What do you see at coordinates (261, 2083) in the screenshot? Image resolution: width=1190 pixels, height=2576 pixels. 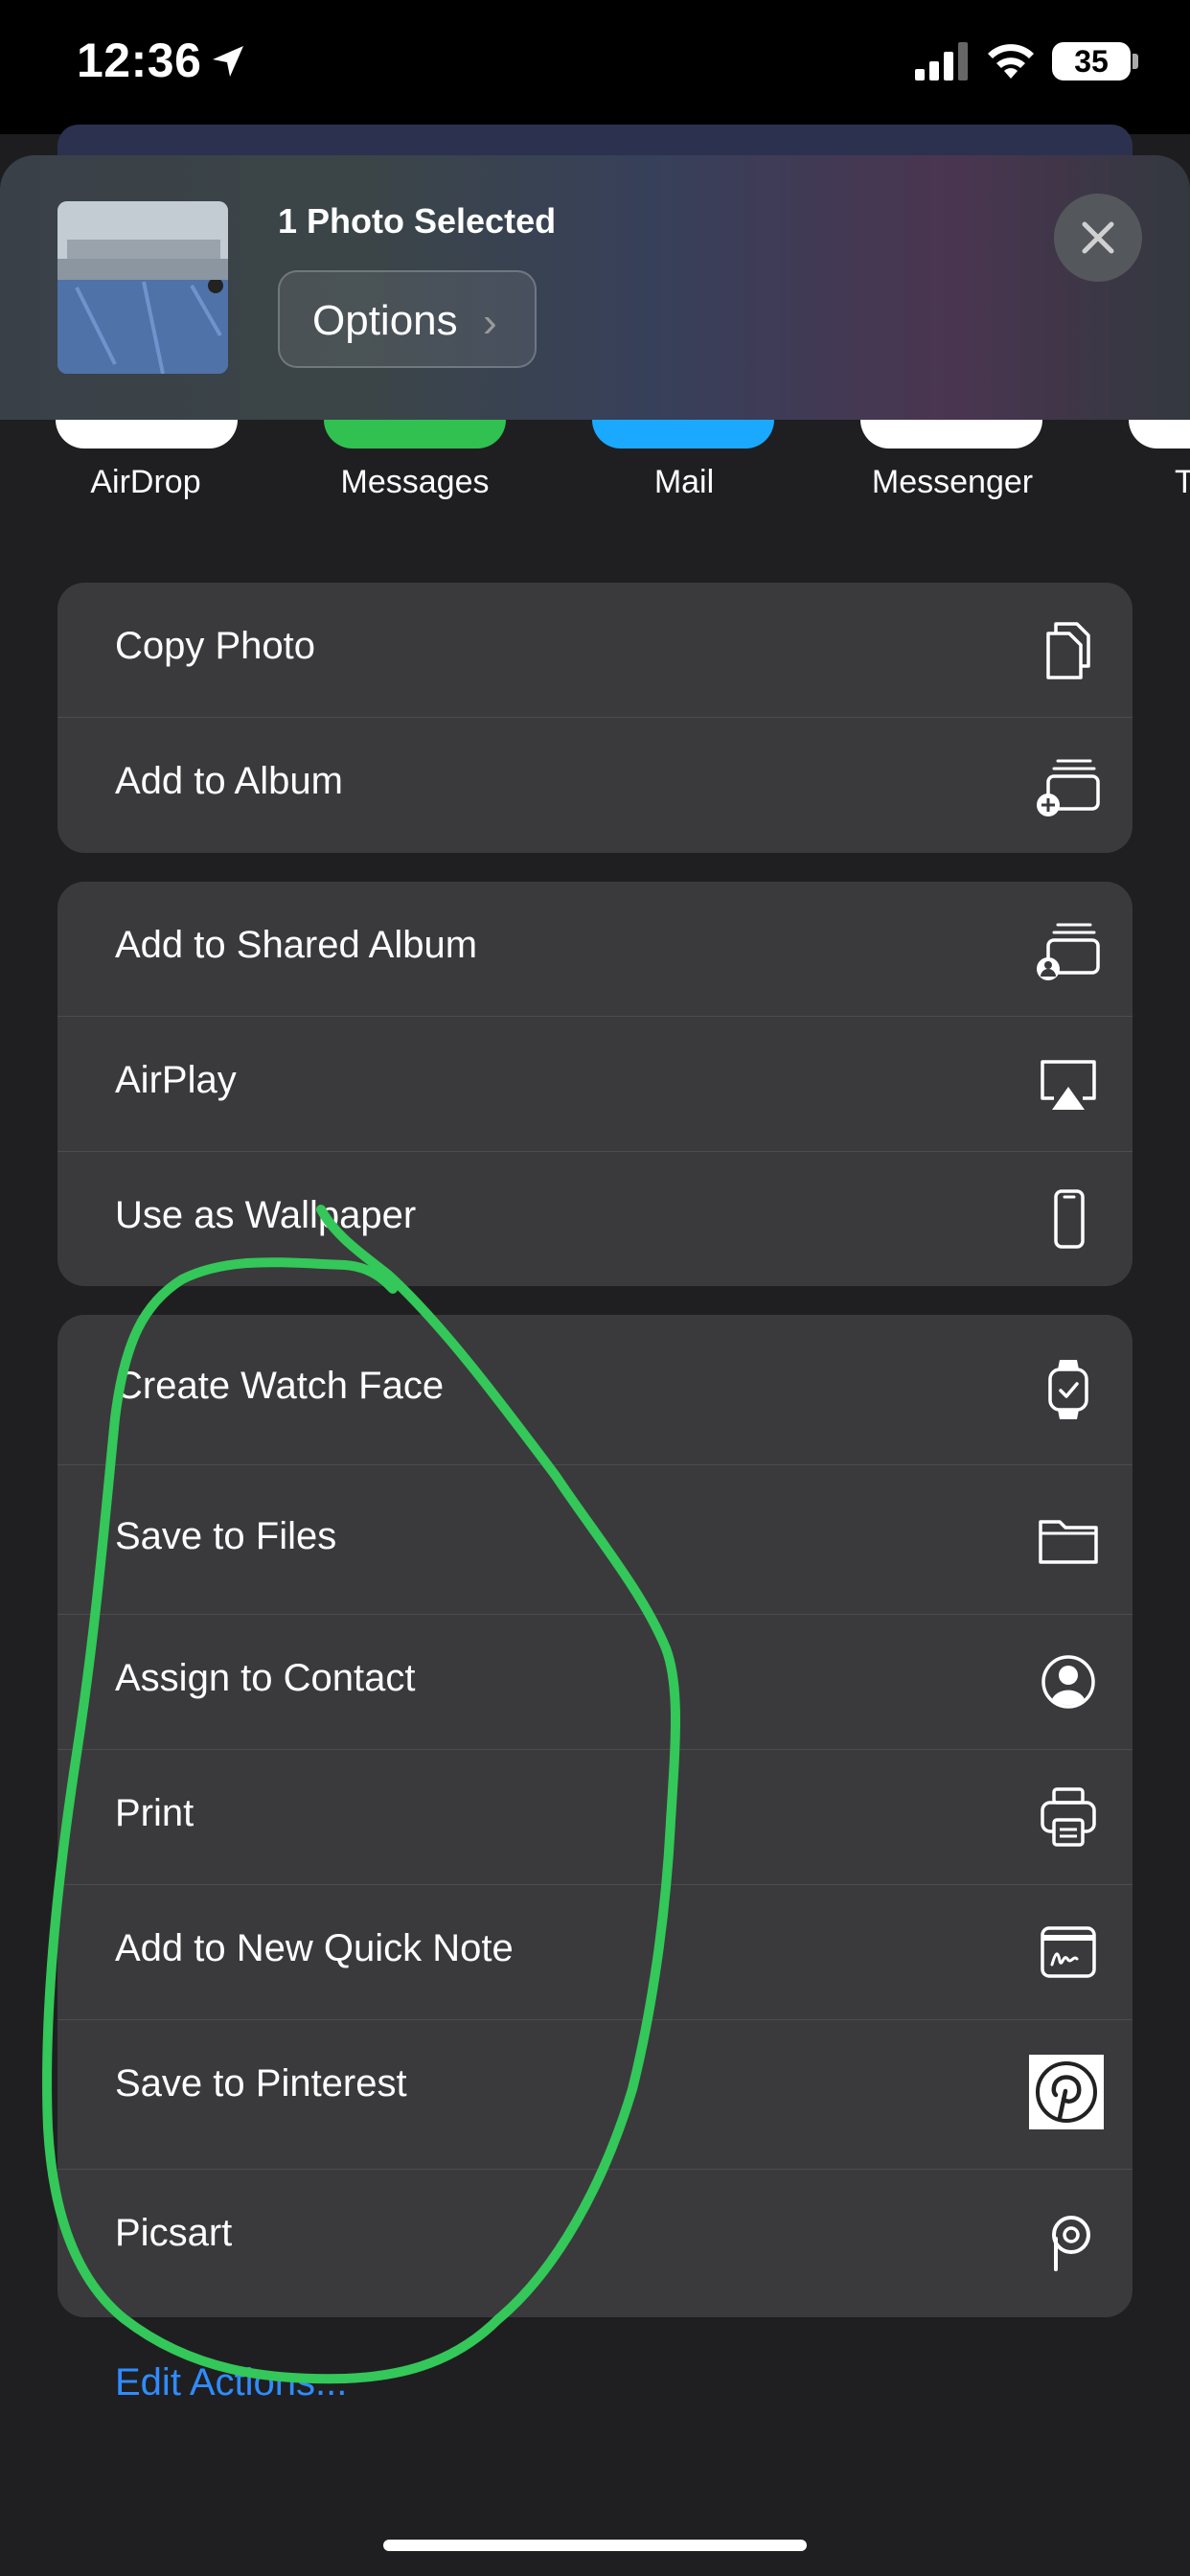 I see `action-label: Save to Pinterest` at bounding box center [261, 2083].